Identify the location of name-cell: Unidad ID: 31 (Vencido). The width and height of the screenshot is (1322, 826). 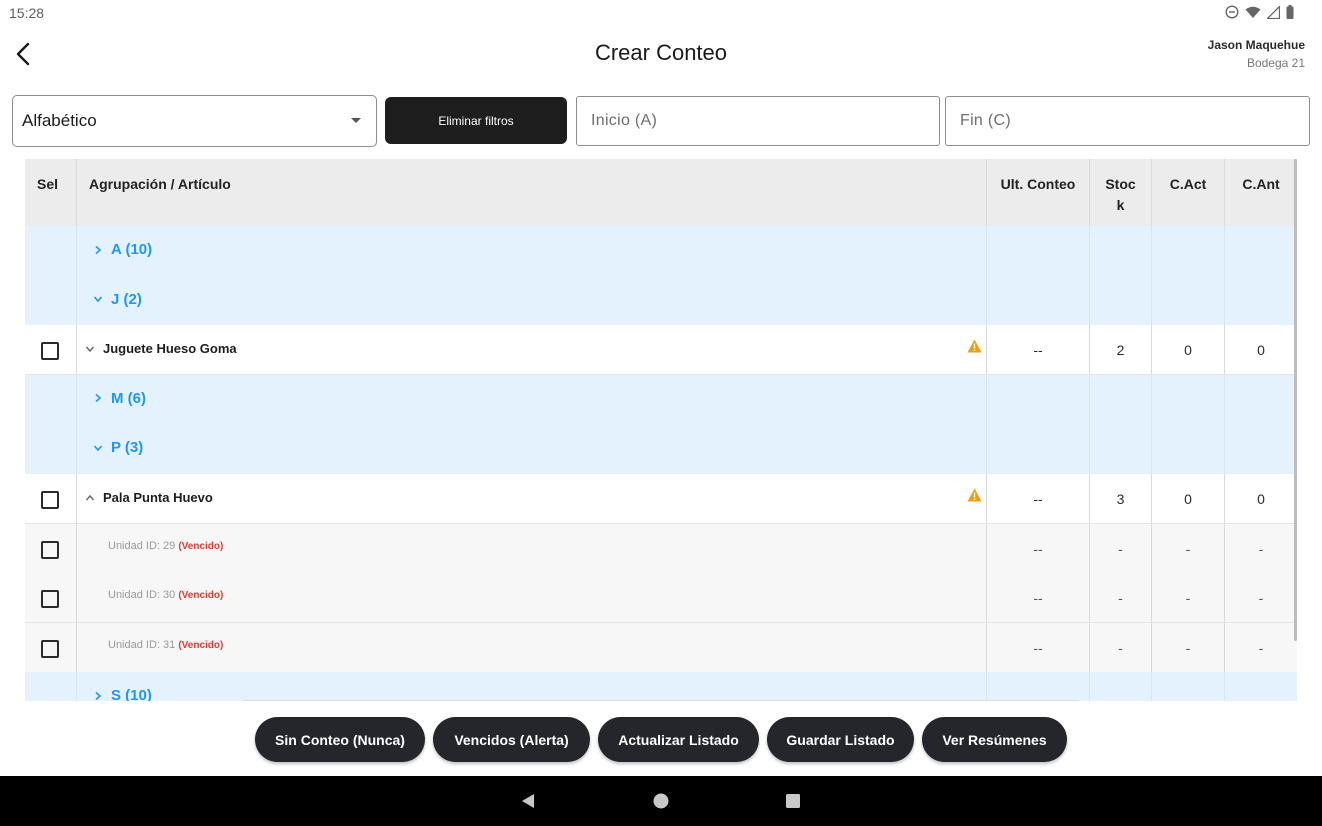
(532, 647).